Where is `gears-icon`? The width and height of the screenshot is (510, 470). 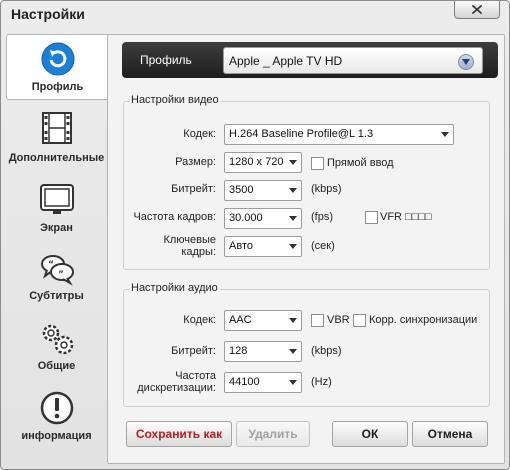 gears-icon is located at coordinates (57, 338).